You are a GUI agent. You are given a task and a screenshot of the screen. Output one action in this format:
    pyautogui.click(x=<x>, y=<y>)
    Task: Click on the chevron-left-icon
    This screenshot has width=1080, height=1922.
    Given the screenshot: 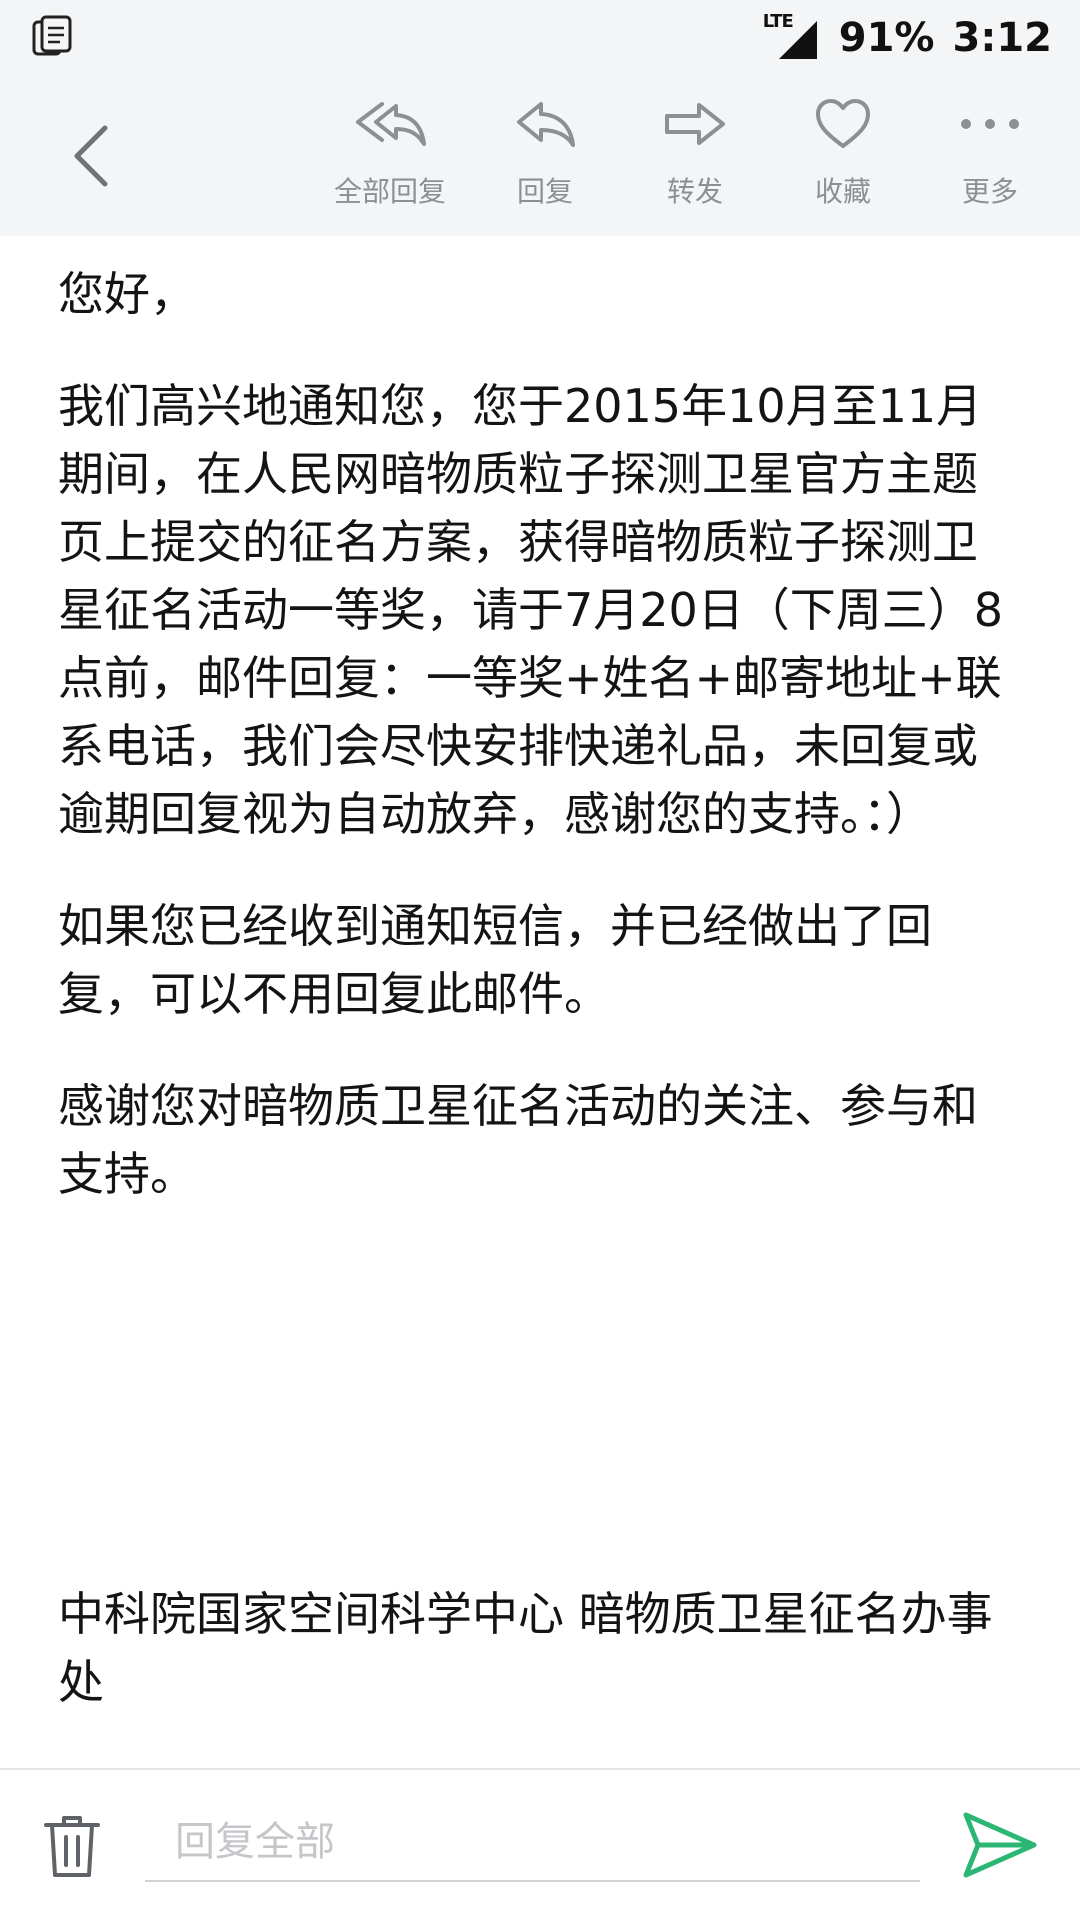 What is the action you would take?
    pyautogui.click(x=91, y=156)
    